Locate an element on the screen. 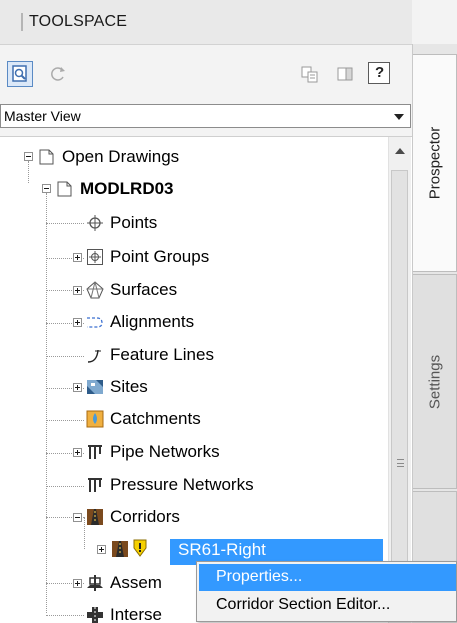  copy-icon is located at coordinates (309, 74).